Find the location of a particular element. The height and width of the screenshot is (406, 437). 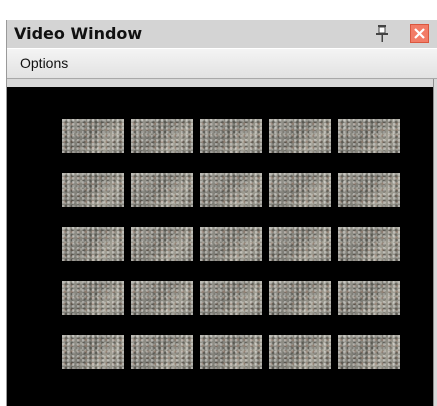

pin-icon is located at coordinates (382, 33).